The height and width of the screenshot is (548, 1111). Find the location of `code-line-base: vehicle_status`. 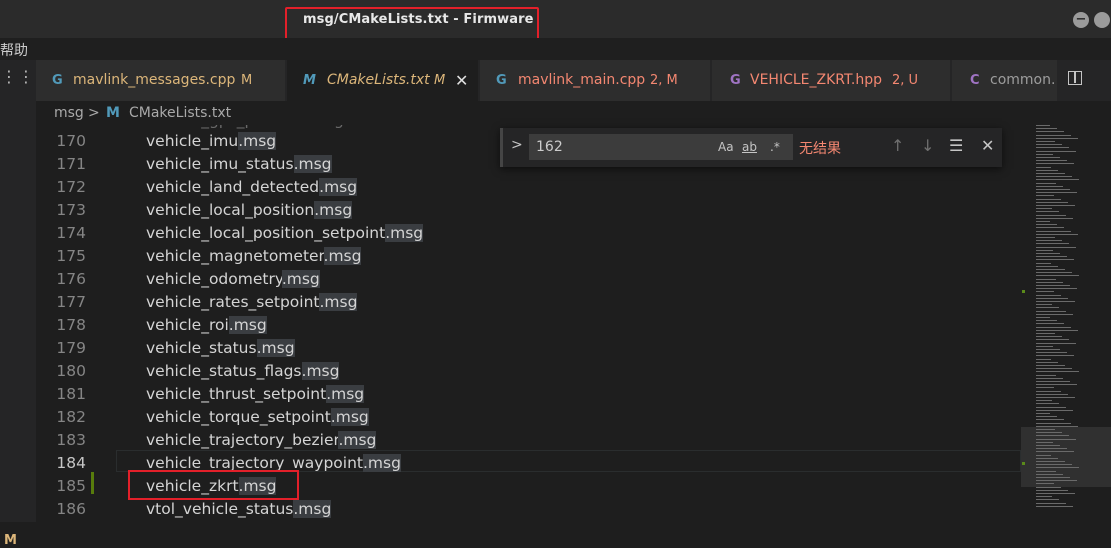

code-line-base: vehicle_status is located at coordinates (201, 348).